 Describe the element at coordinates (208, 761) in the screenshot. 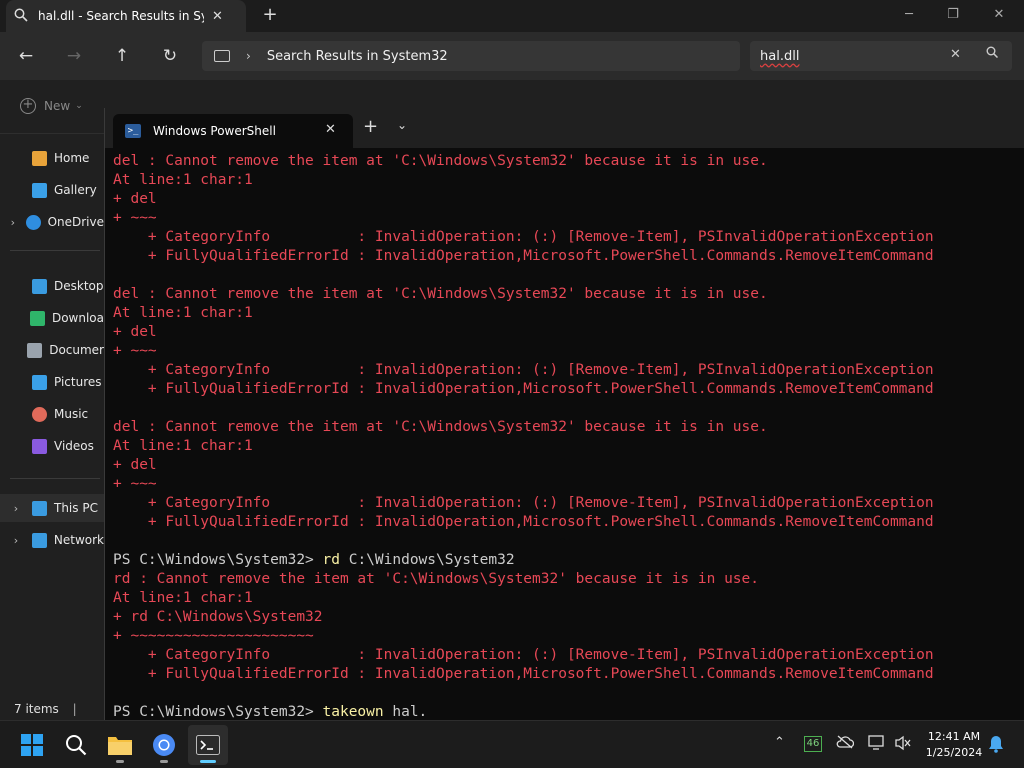

I see `active-indicator` at that location.